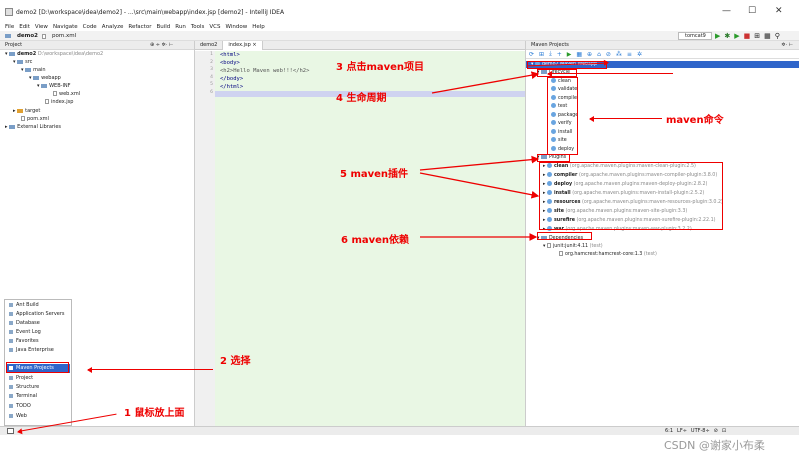  What do you see at coordinates (479, 185) in the screenshot?
I see `arrow-plugins-b` at bounding box center [479, 185].